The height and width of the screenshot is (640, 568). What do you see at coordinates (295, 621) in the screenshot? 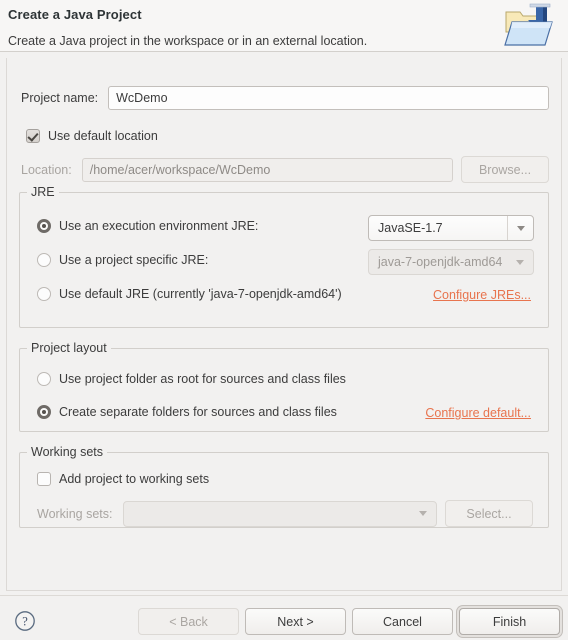
I see `next-button: Next >` at bounding box center [295, 621].